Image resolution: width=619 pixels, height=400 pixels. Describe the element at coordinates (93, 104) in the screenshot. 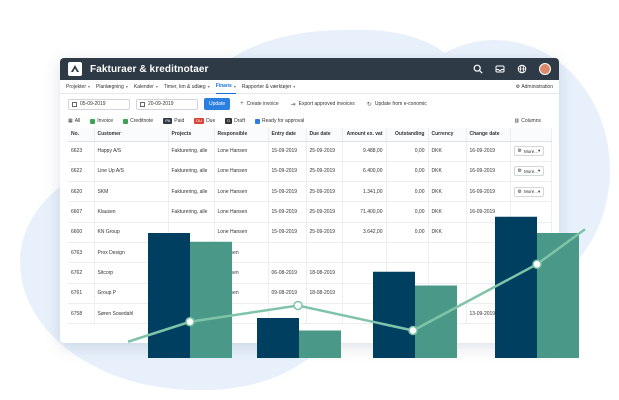

I see `date-from-value: 05-09-2019` at that location.